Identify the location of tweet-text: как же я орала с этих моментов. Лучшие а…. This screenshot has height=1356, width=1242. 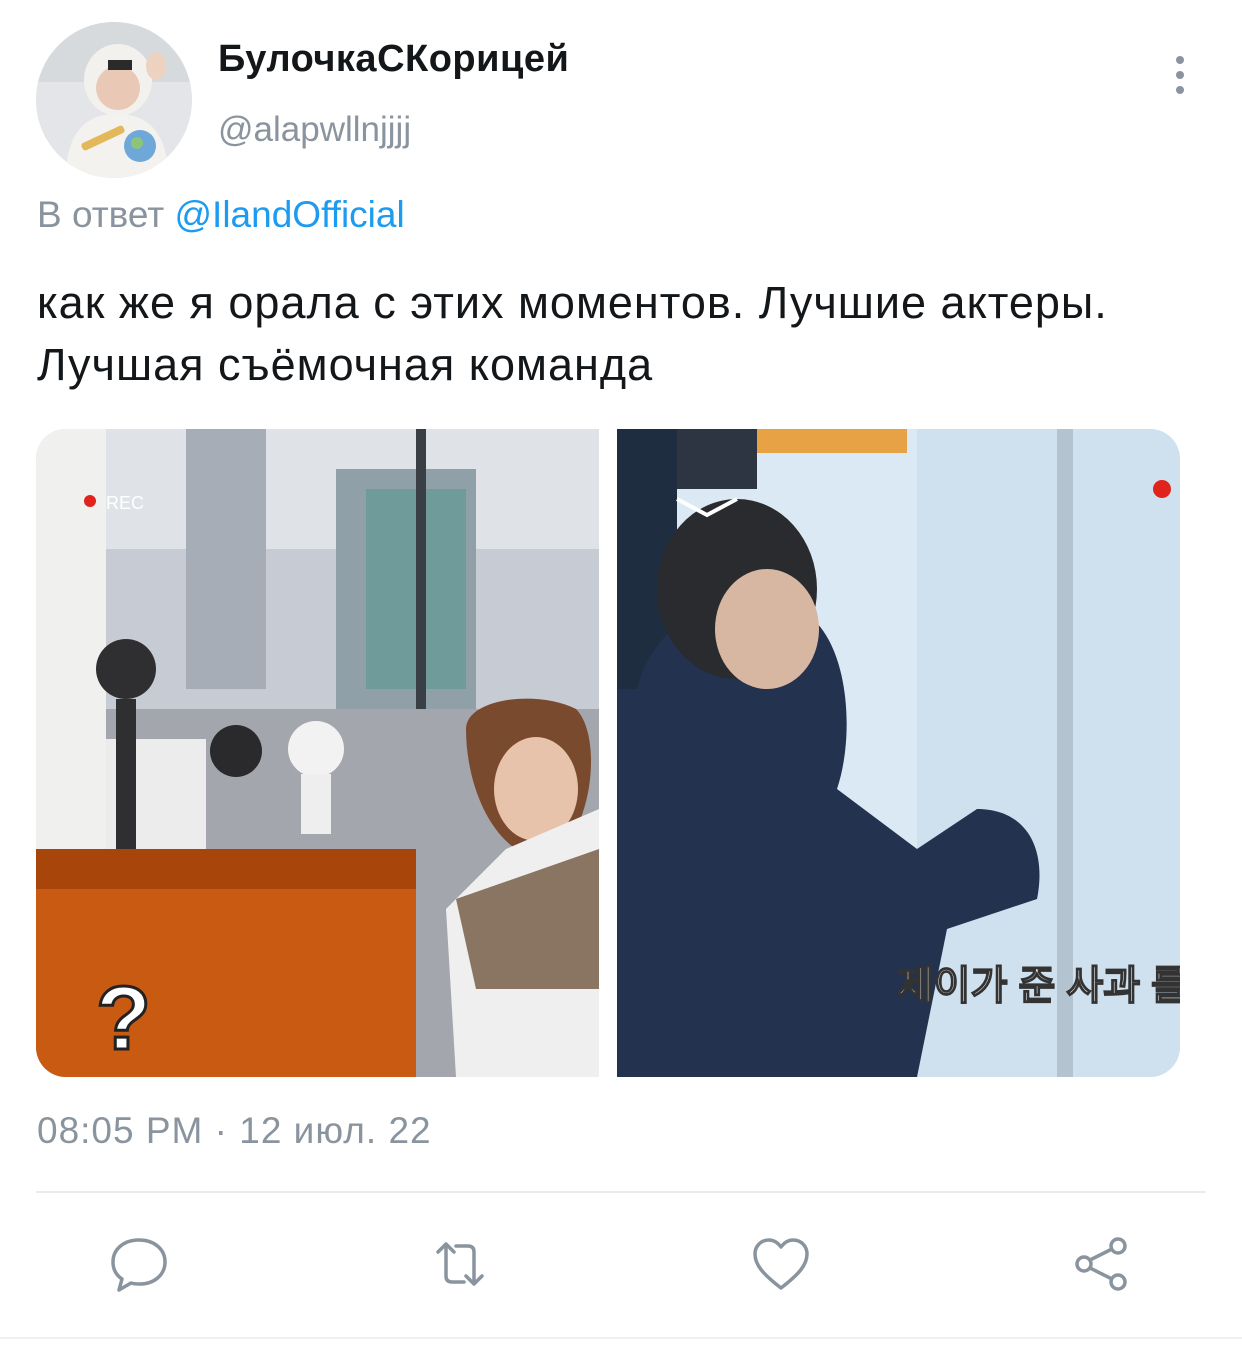
(572, 333).